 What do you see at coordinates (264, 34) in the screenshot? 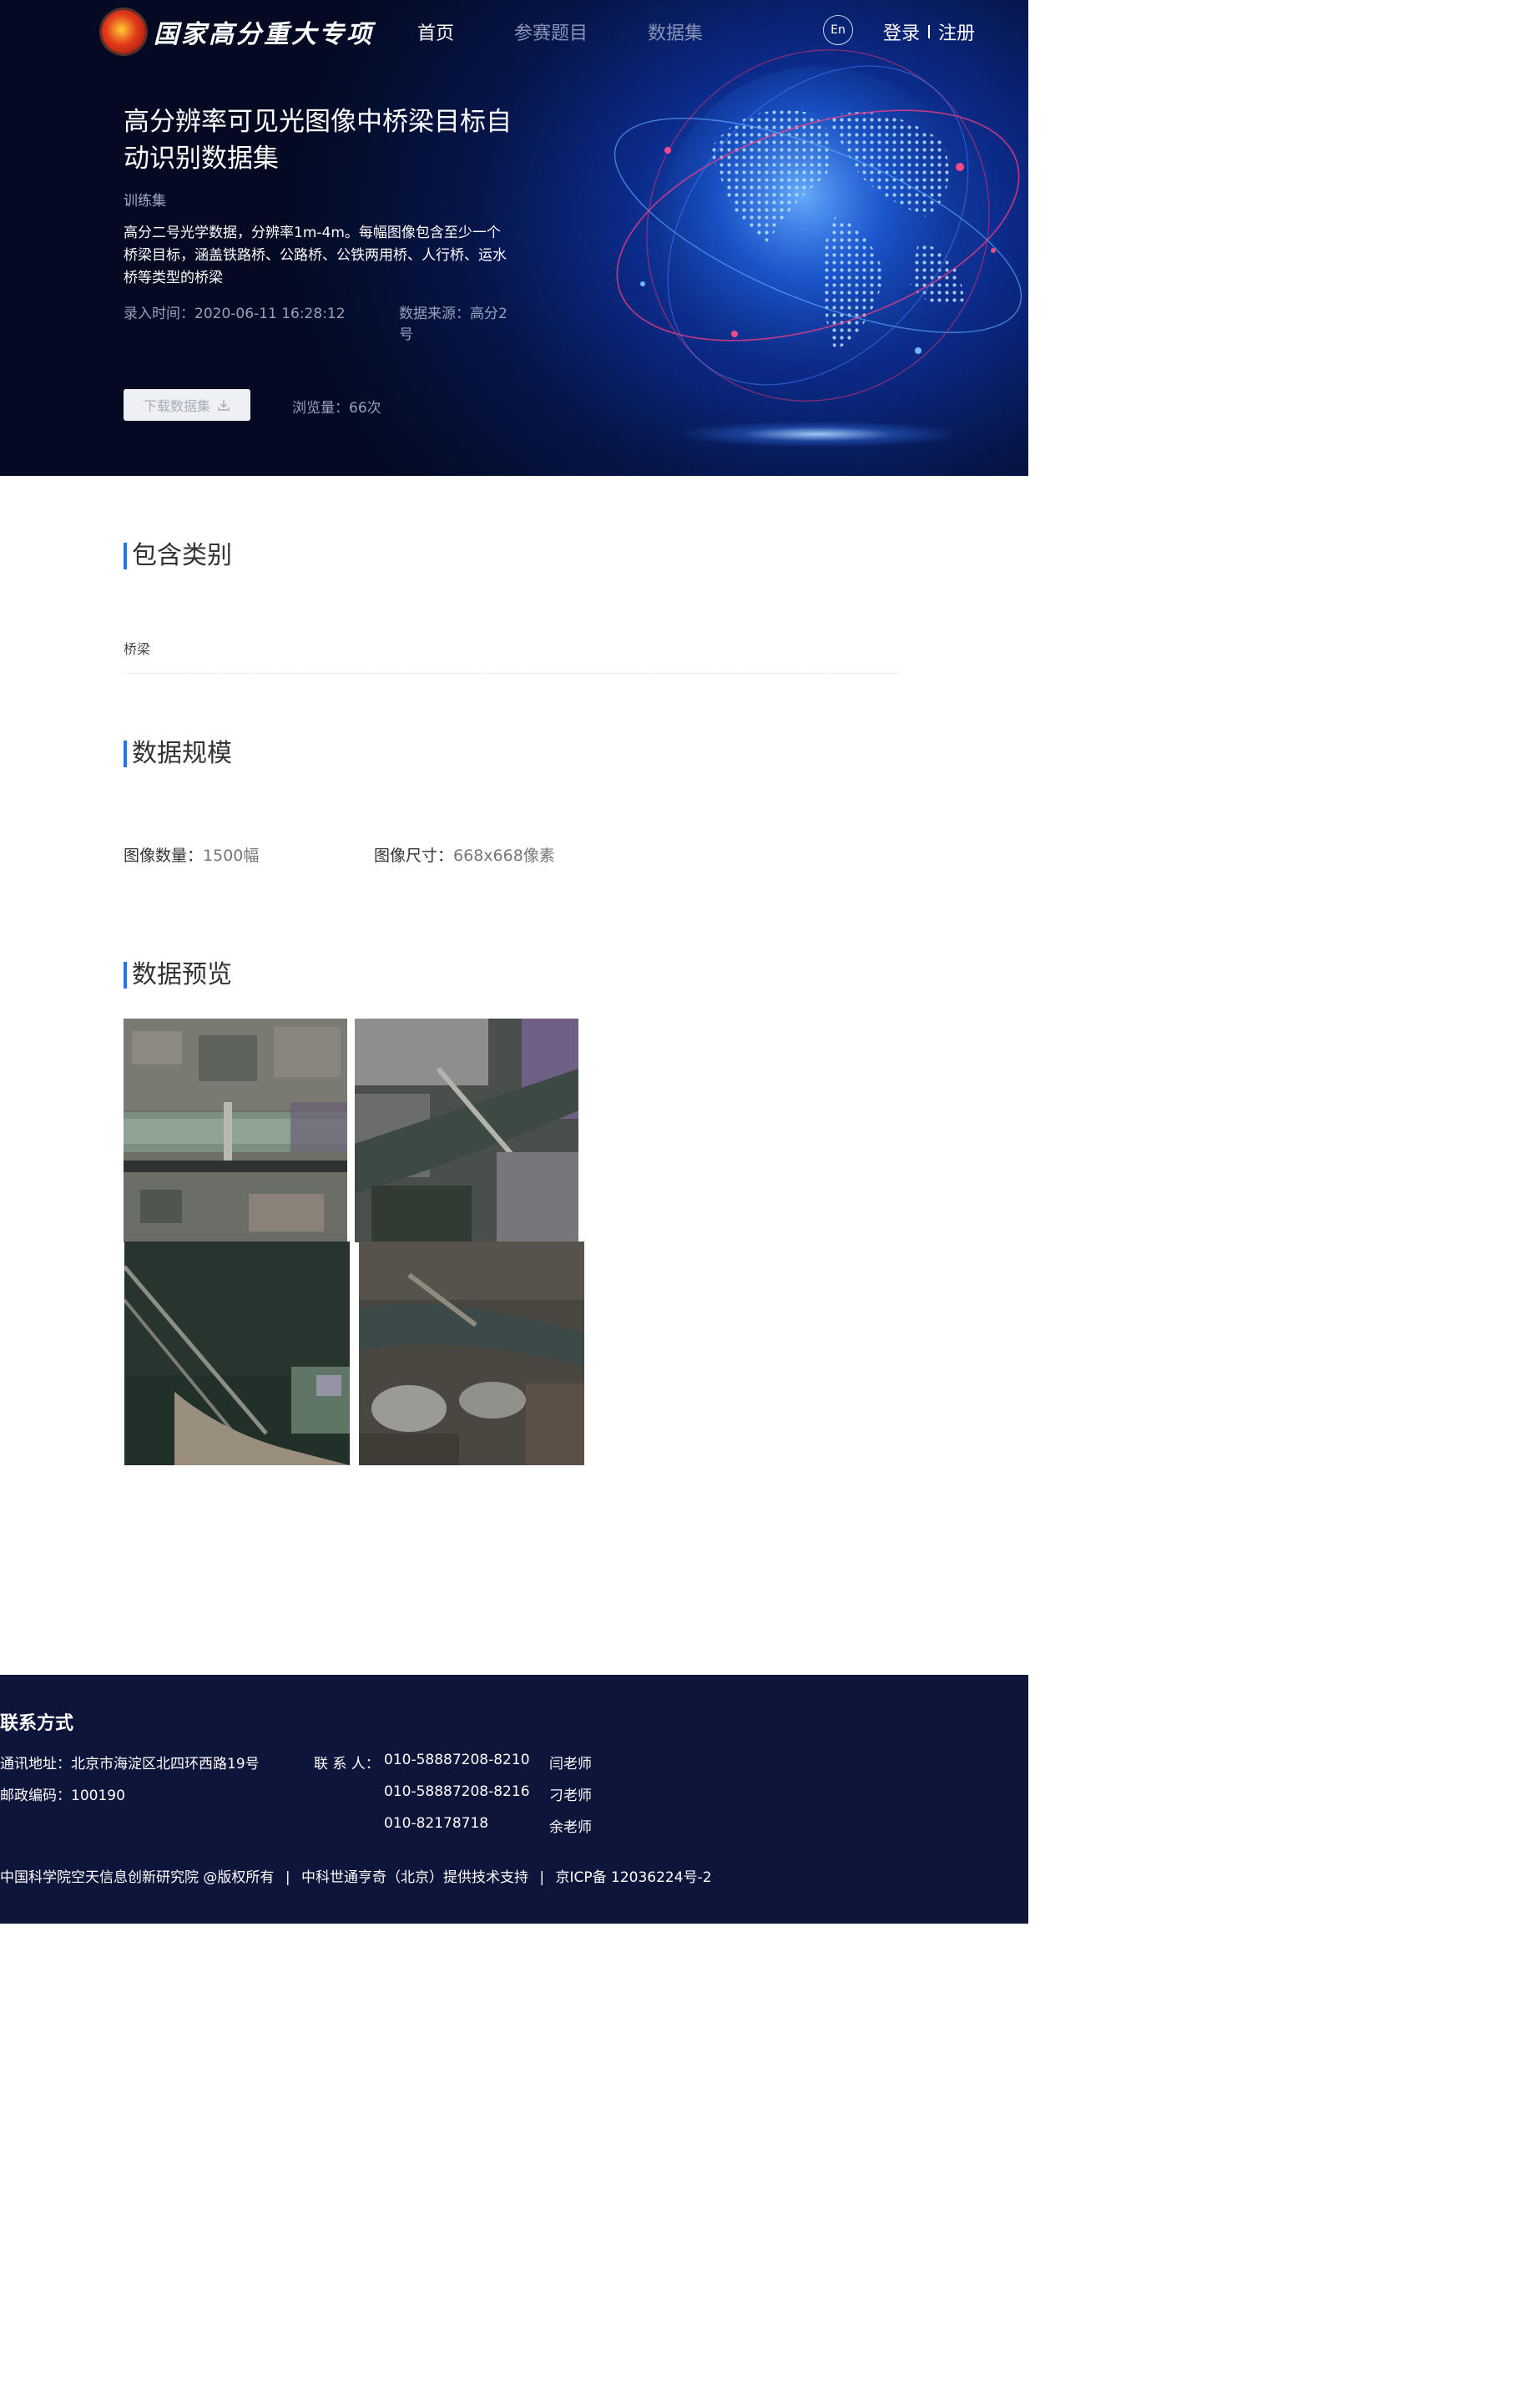
I see `logo-text: 国家高分重大专项` at bounding box center [264, 34].